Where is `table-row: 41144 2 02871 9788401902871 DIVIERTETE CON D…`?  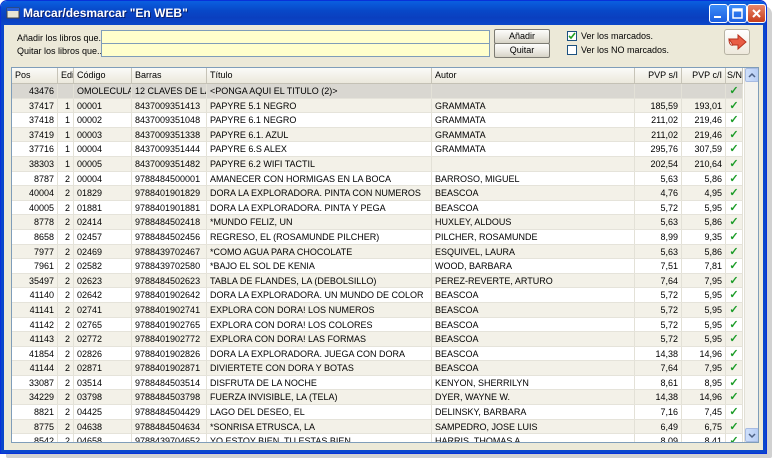
table-row: 41144 2 02871 9788401902871 DIVIERTETE CON D… is located at coordinates (377, 368).